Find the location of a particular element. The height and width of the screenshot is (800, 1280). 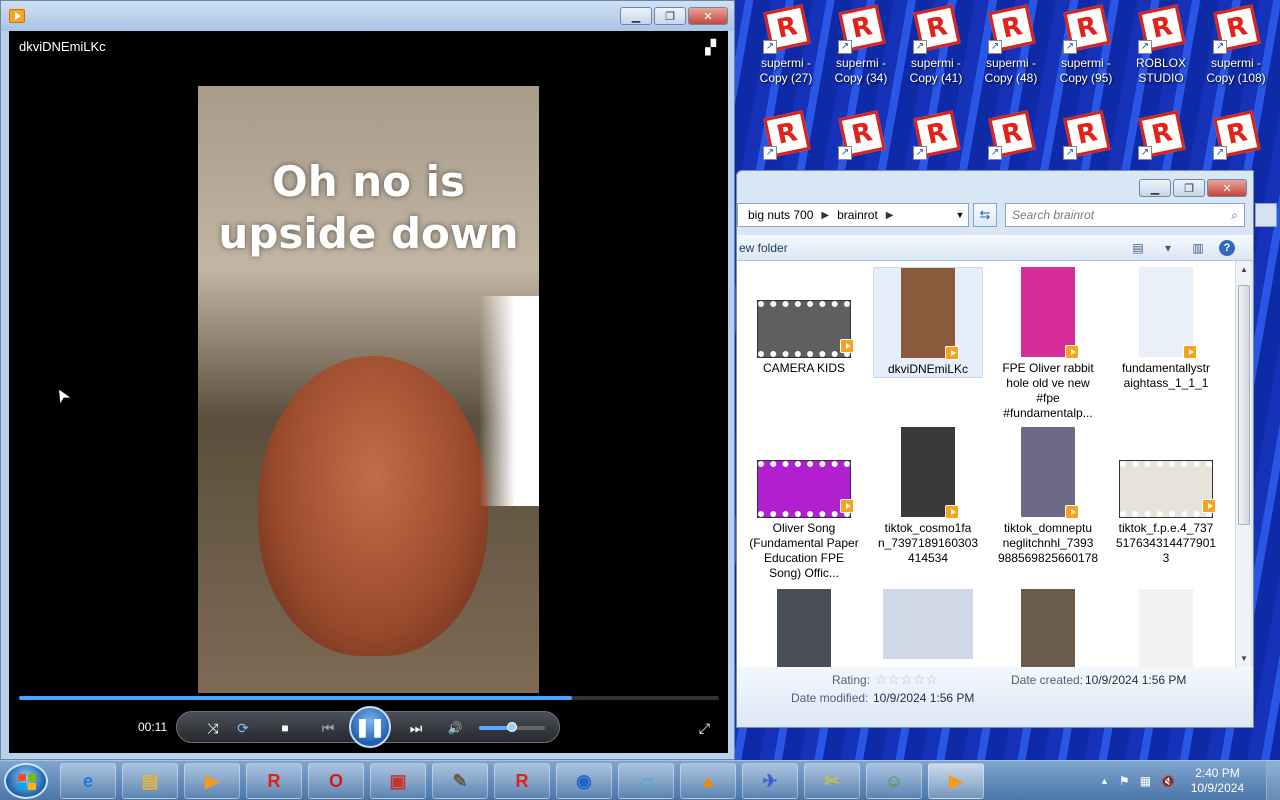

desktop-icon: R ↗ supermi - Copy (108) is located at coordinates (1236, 45).